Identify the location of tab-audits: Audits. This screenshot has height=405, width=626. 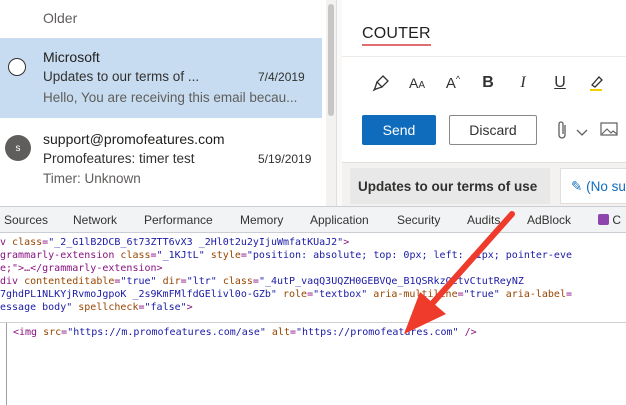
(483, 220).